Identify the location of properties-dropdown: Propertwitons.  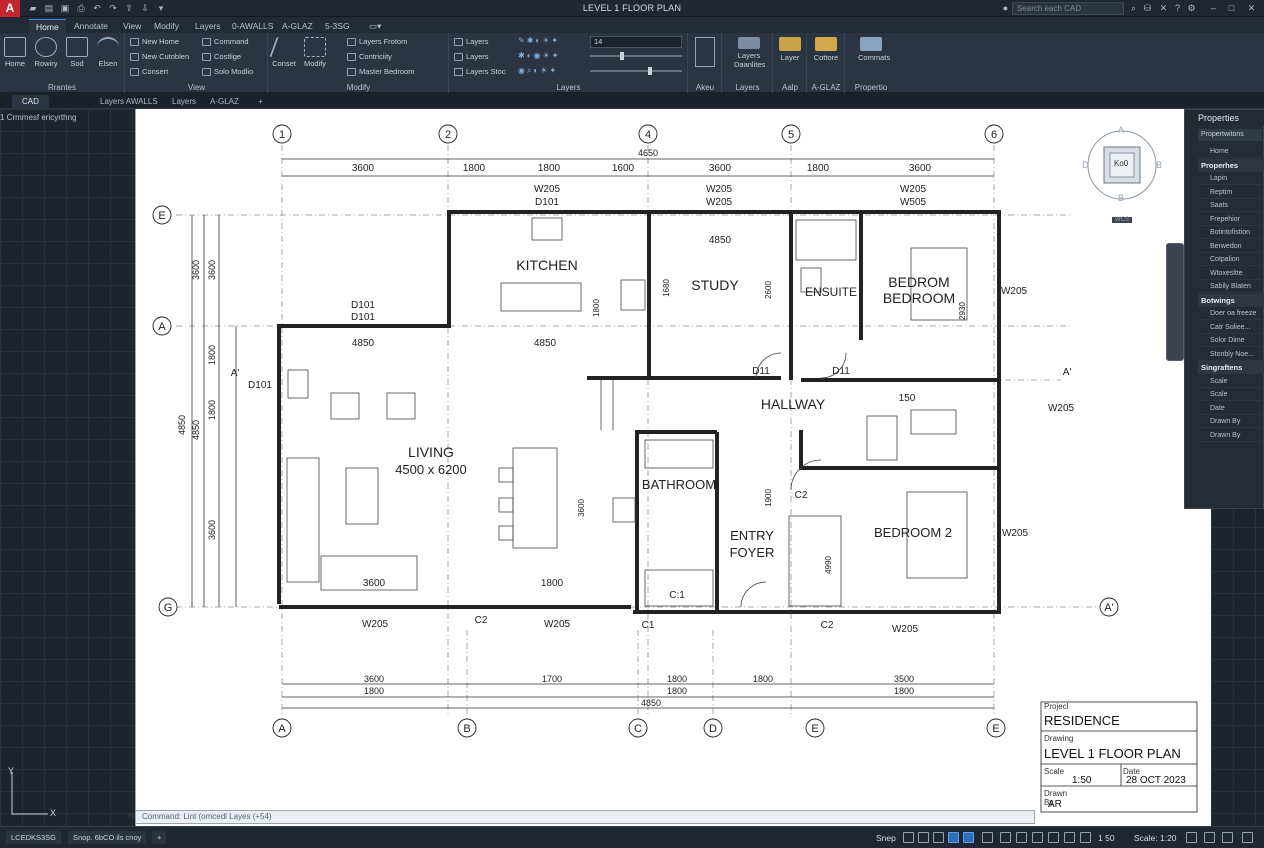
(1230, 135).